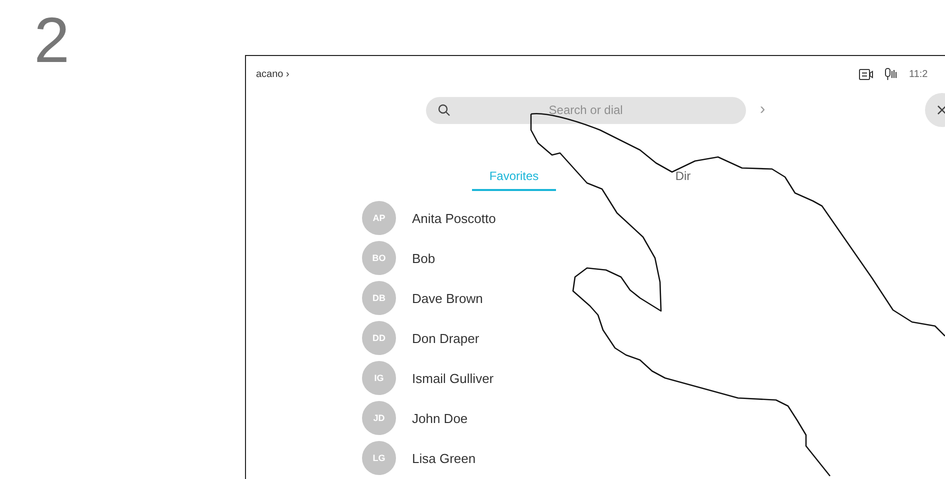 The width and height of the screenshot is (945, 479). What do you see at coordinates (891, 74) in the screenshot?
I see `microphone-icon` at bounding box center [891, 74].